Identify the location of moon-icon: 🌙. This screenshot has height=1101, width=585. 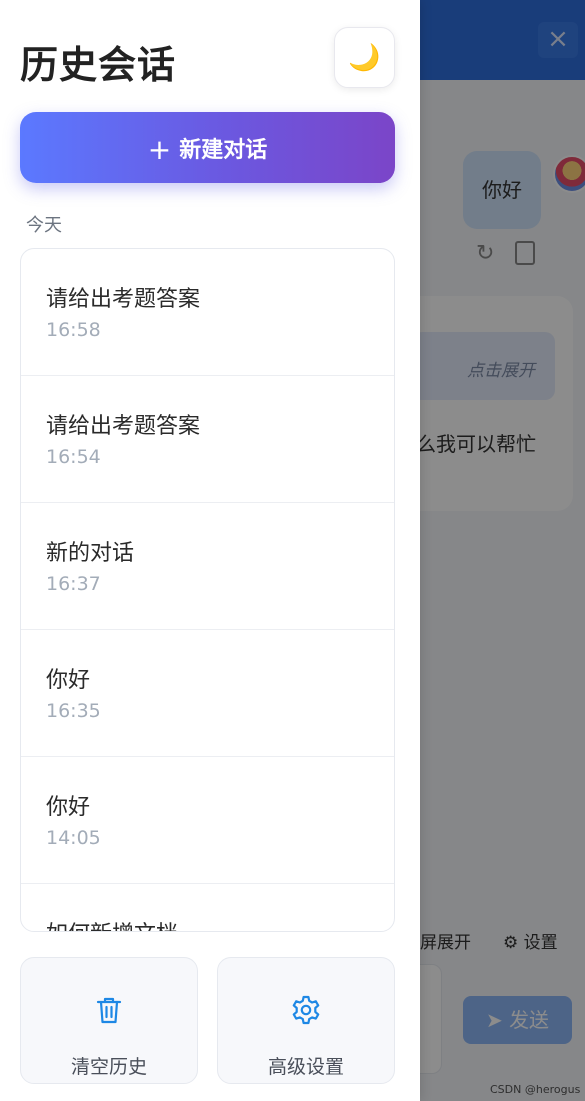
(364, 58).